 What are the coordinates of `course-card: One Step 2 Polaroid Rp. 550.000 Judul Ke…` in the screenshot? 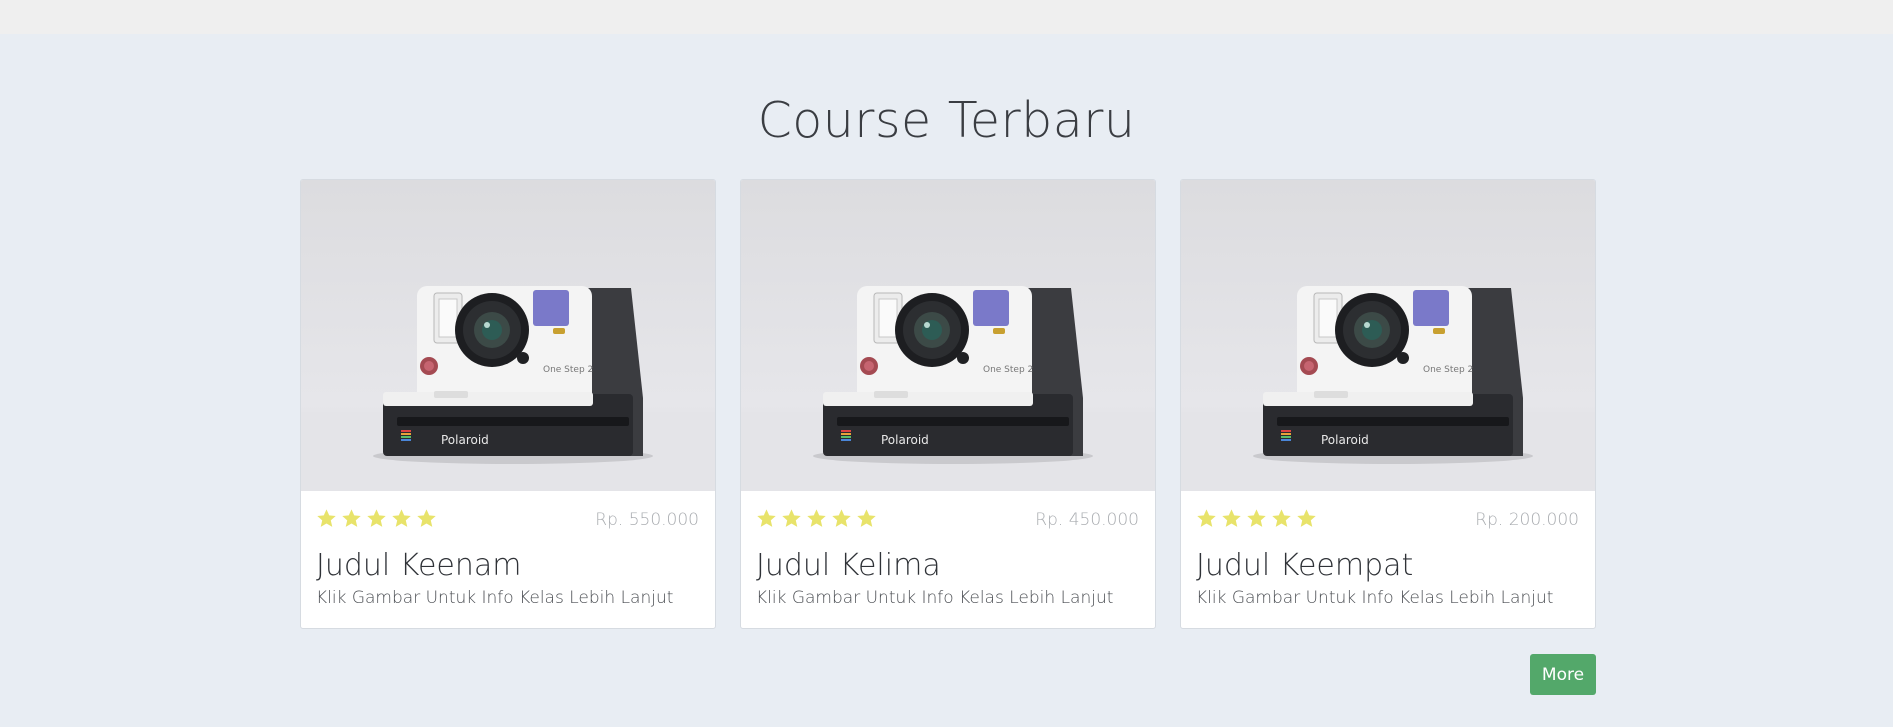 It's located at (508, 404).